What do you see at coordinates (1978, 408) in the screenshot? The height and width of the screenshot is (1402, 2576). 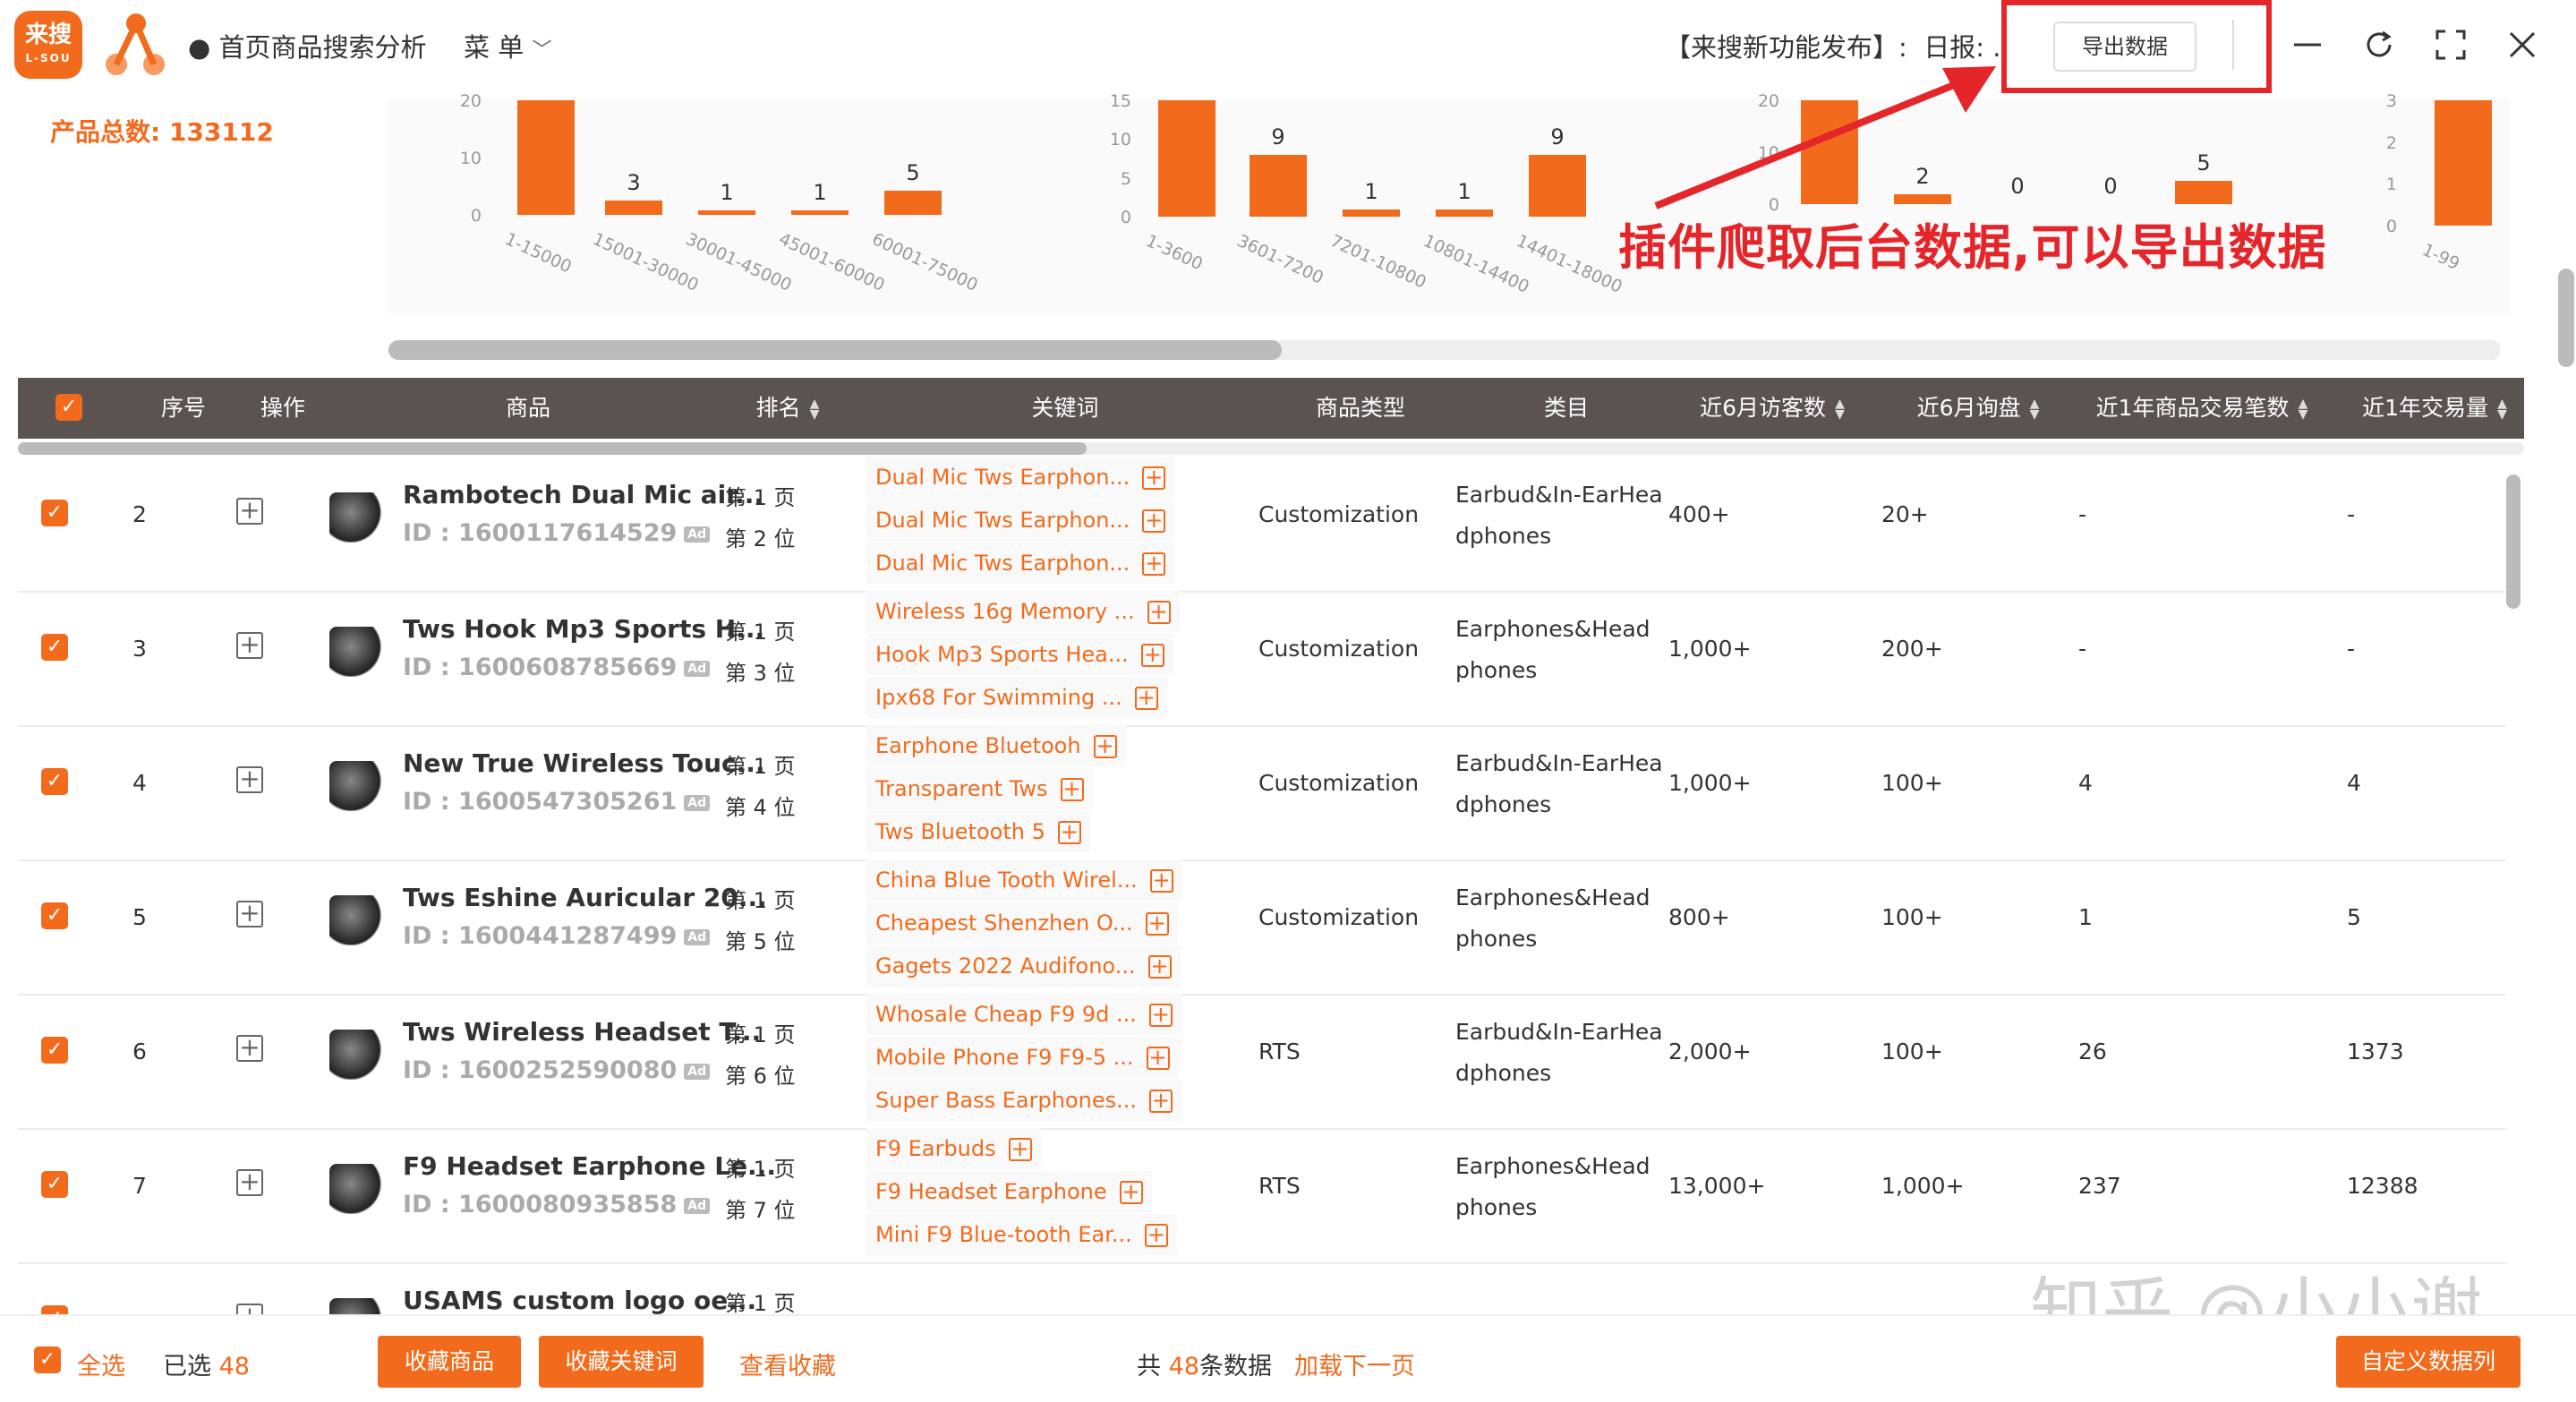 I see `col-inquiries: 近6月询盘 ▲ ▼` at bounding box center [1978, 408].